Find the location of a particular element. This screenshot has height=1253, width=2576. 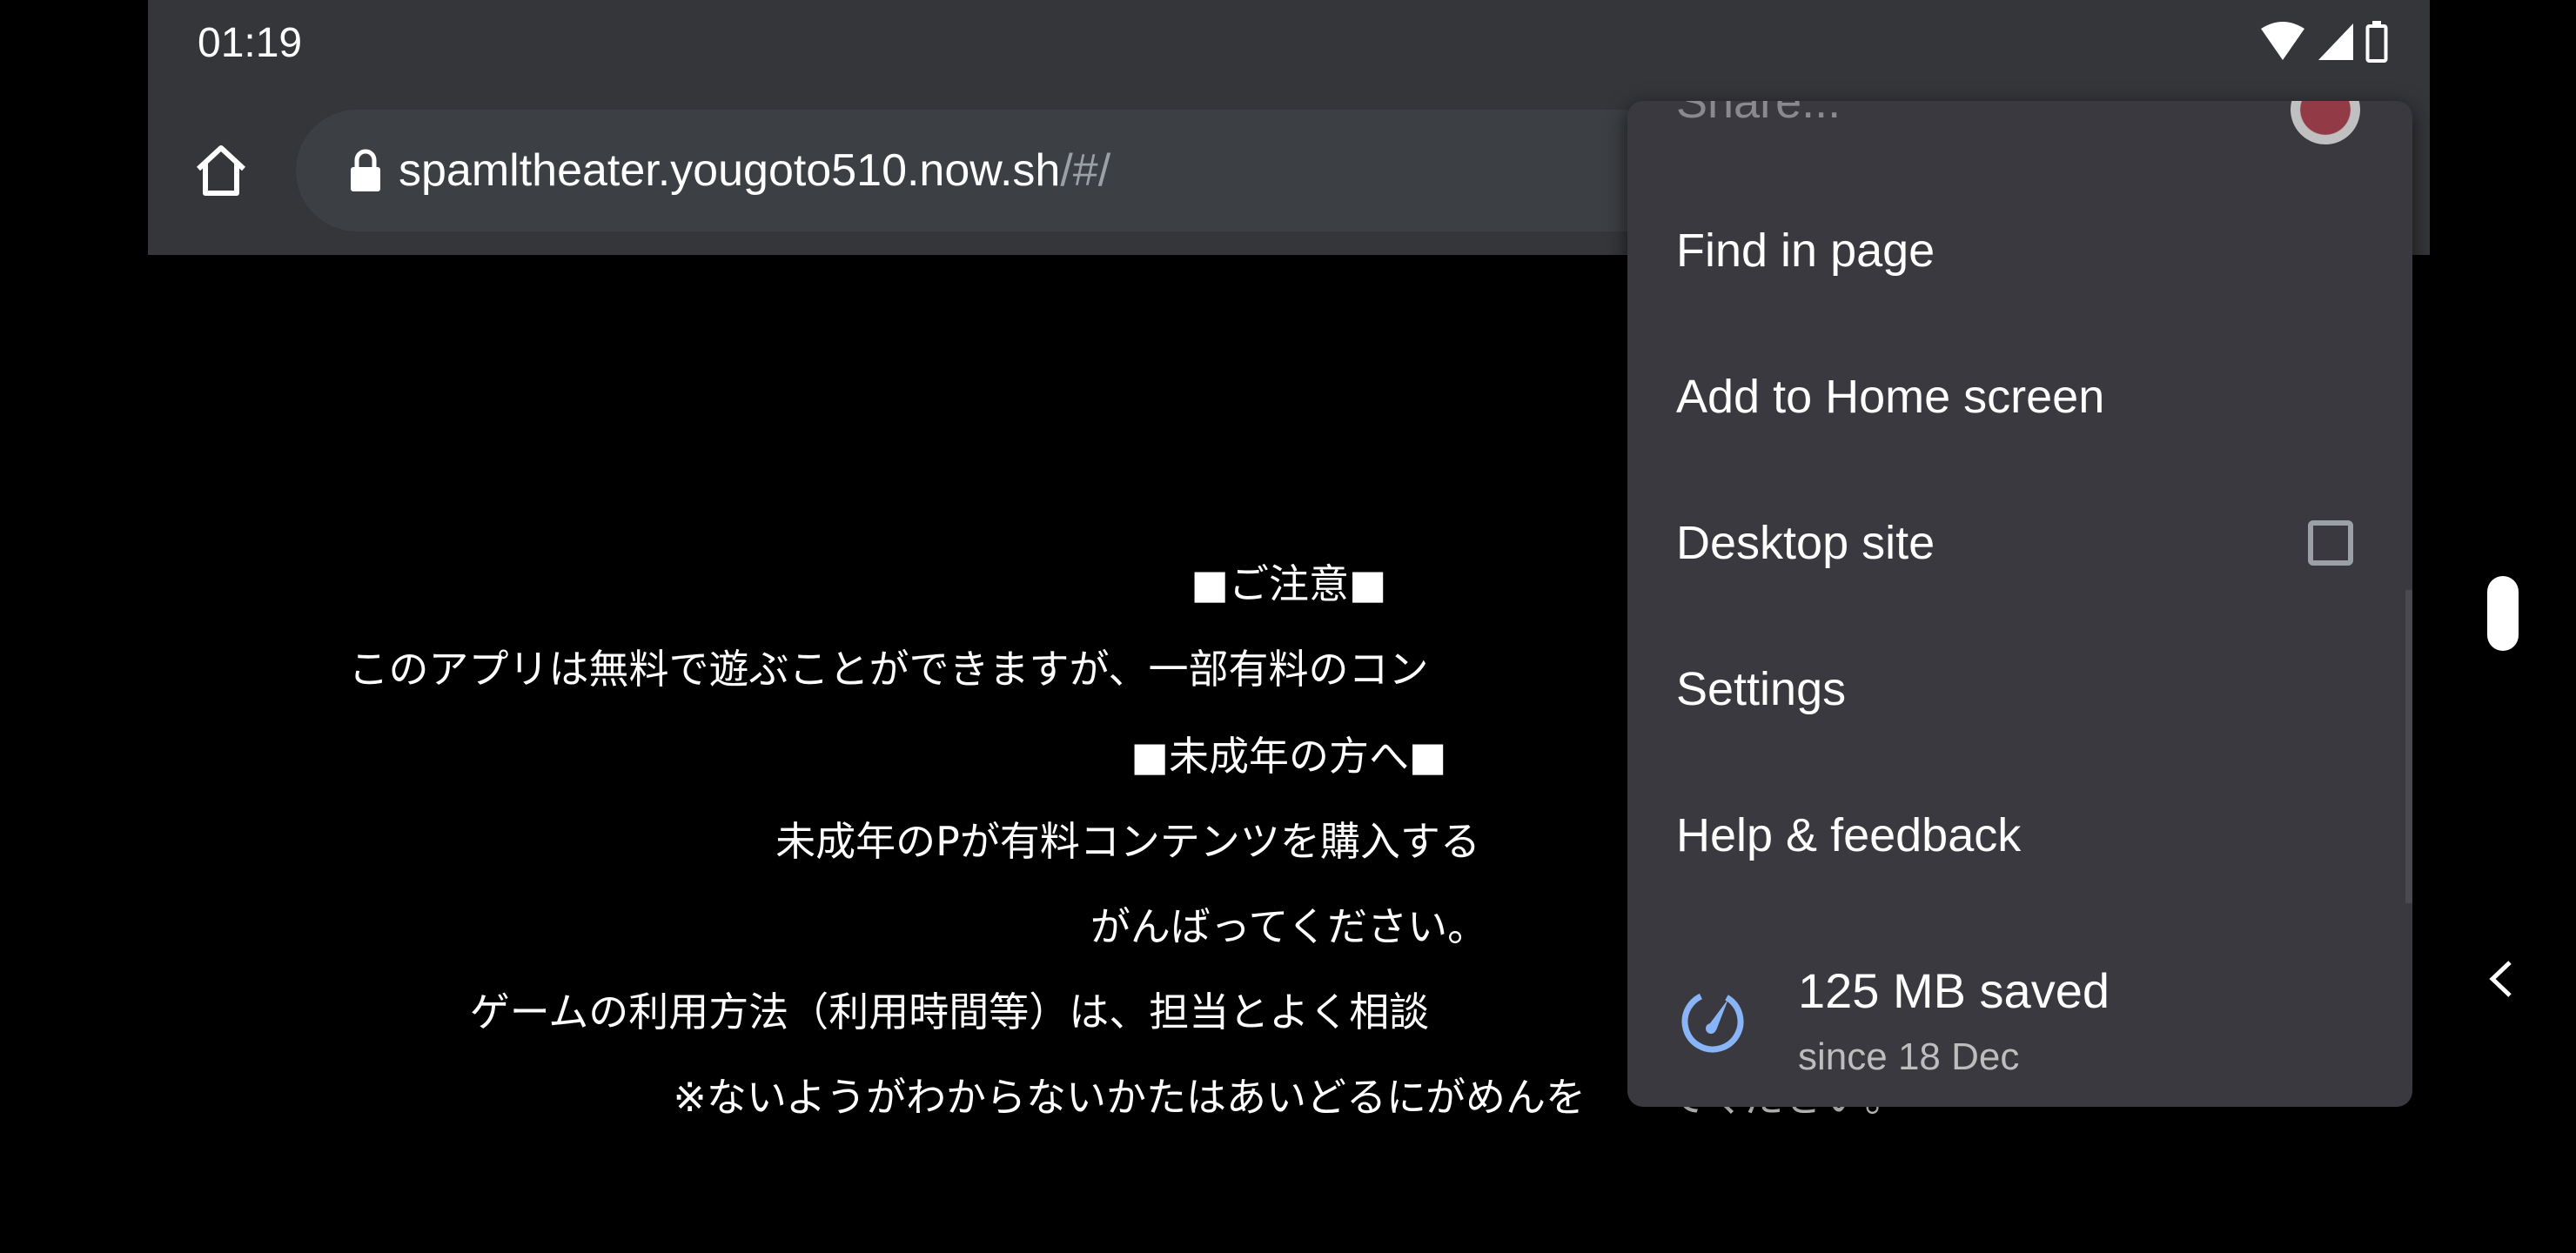

data-saver-summary: 125 MB saved since 18 Dec is located at coordinates (2019, 1021).